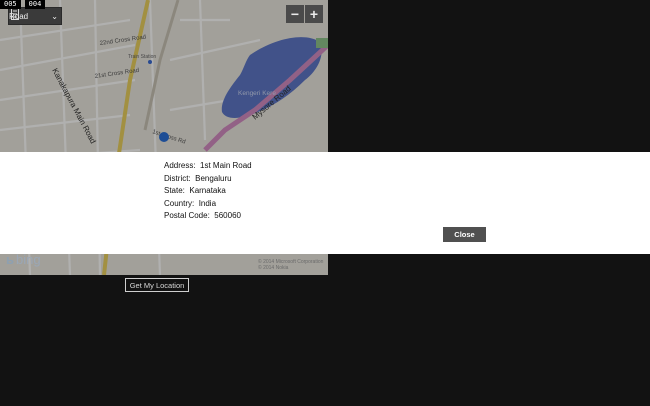 The width and height of the screenshot is (650, 406). I want to click on debug-counters: 005 004, so click(24, 4).